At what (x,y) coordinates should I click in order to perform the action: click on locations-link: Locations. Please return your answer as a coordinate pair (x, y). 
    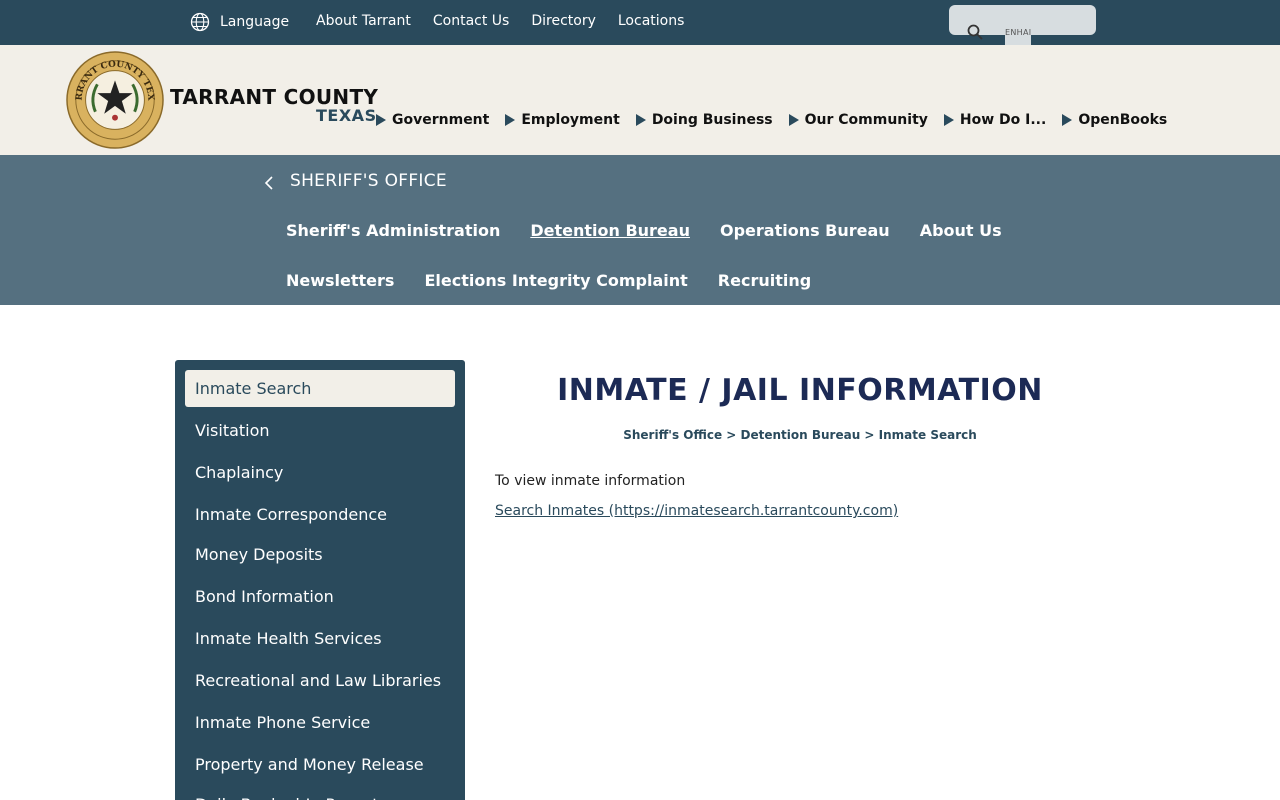
    Looking at the image, I should click on (651, 21).